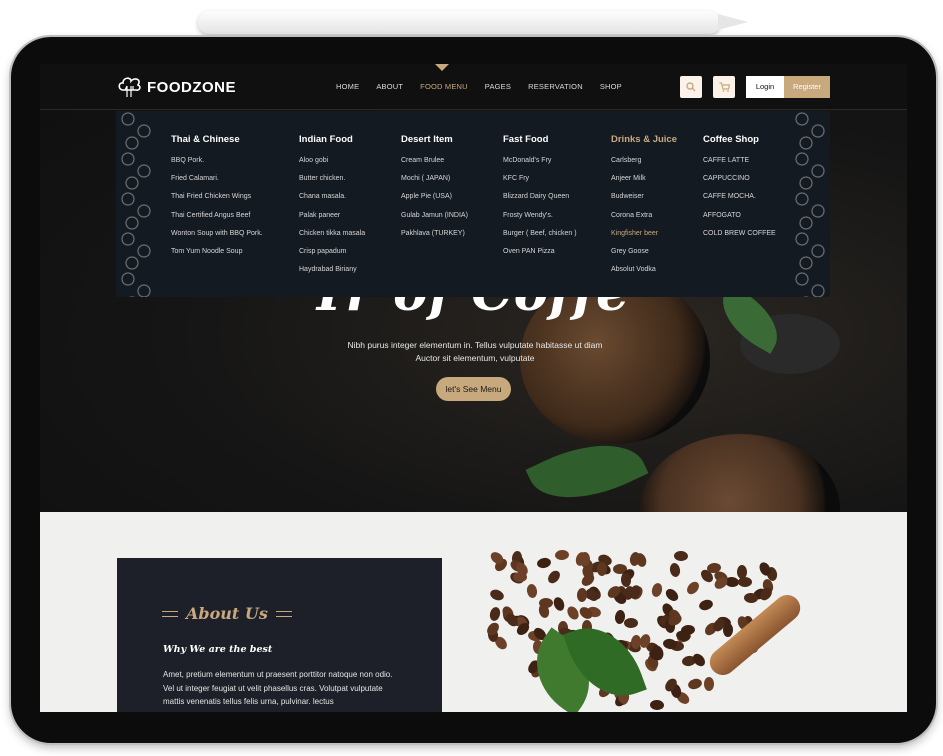 Image resolution: width=943 pixels, height=756 pixels. I want to click on menu-item: CAFFE LATTE, so click(739, 166).